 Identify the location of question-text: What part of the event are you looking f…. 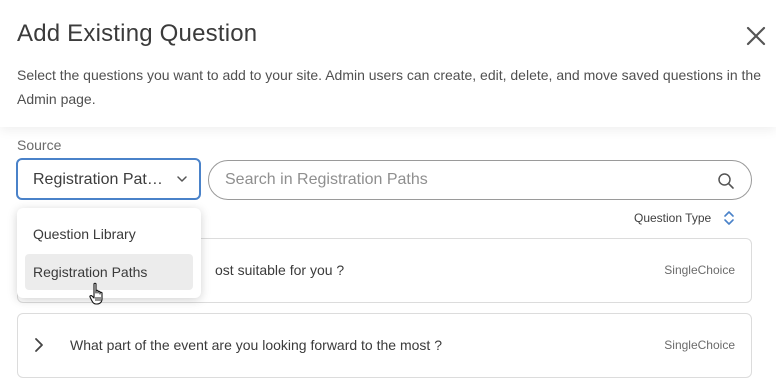
(256, 345).